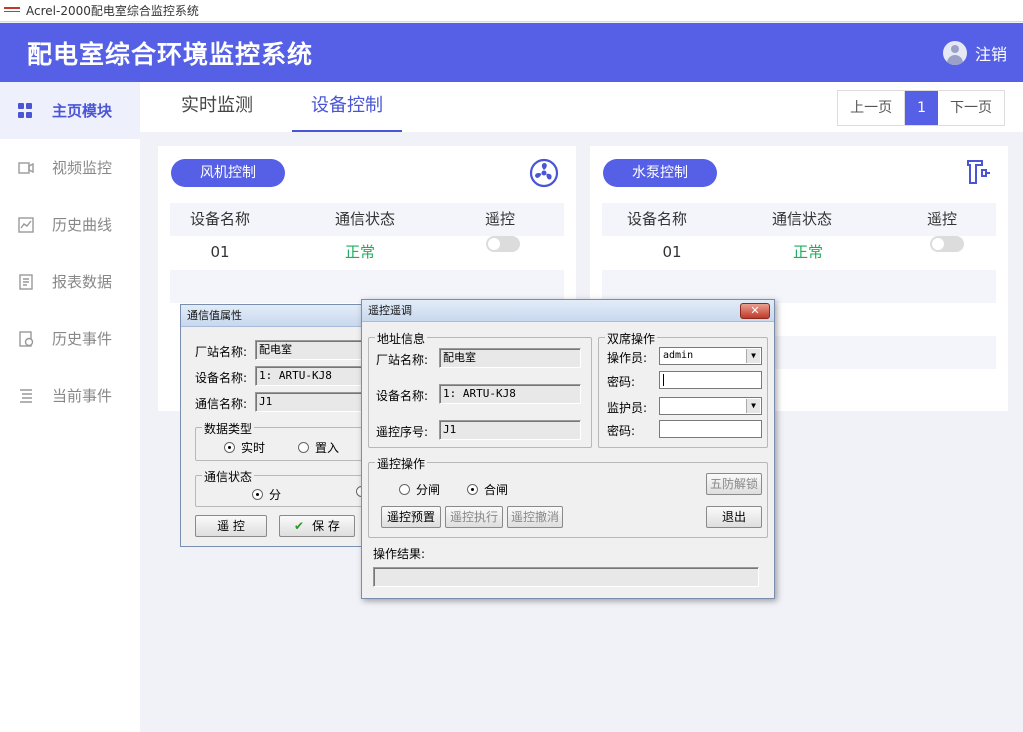 This screenshot has height=732, width=1023. Describe the element at coordinates (631, 338) in the screenshot. I see `group-label: 双席操作` at that location.